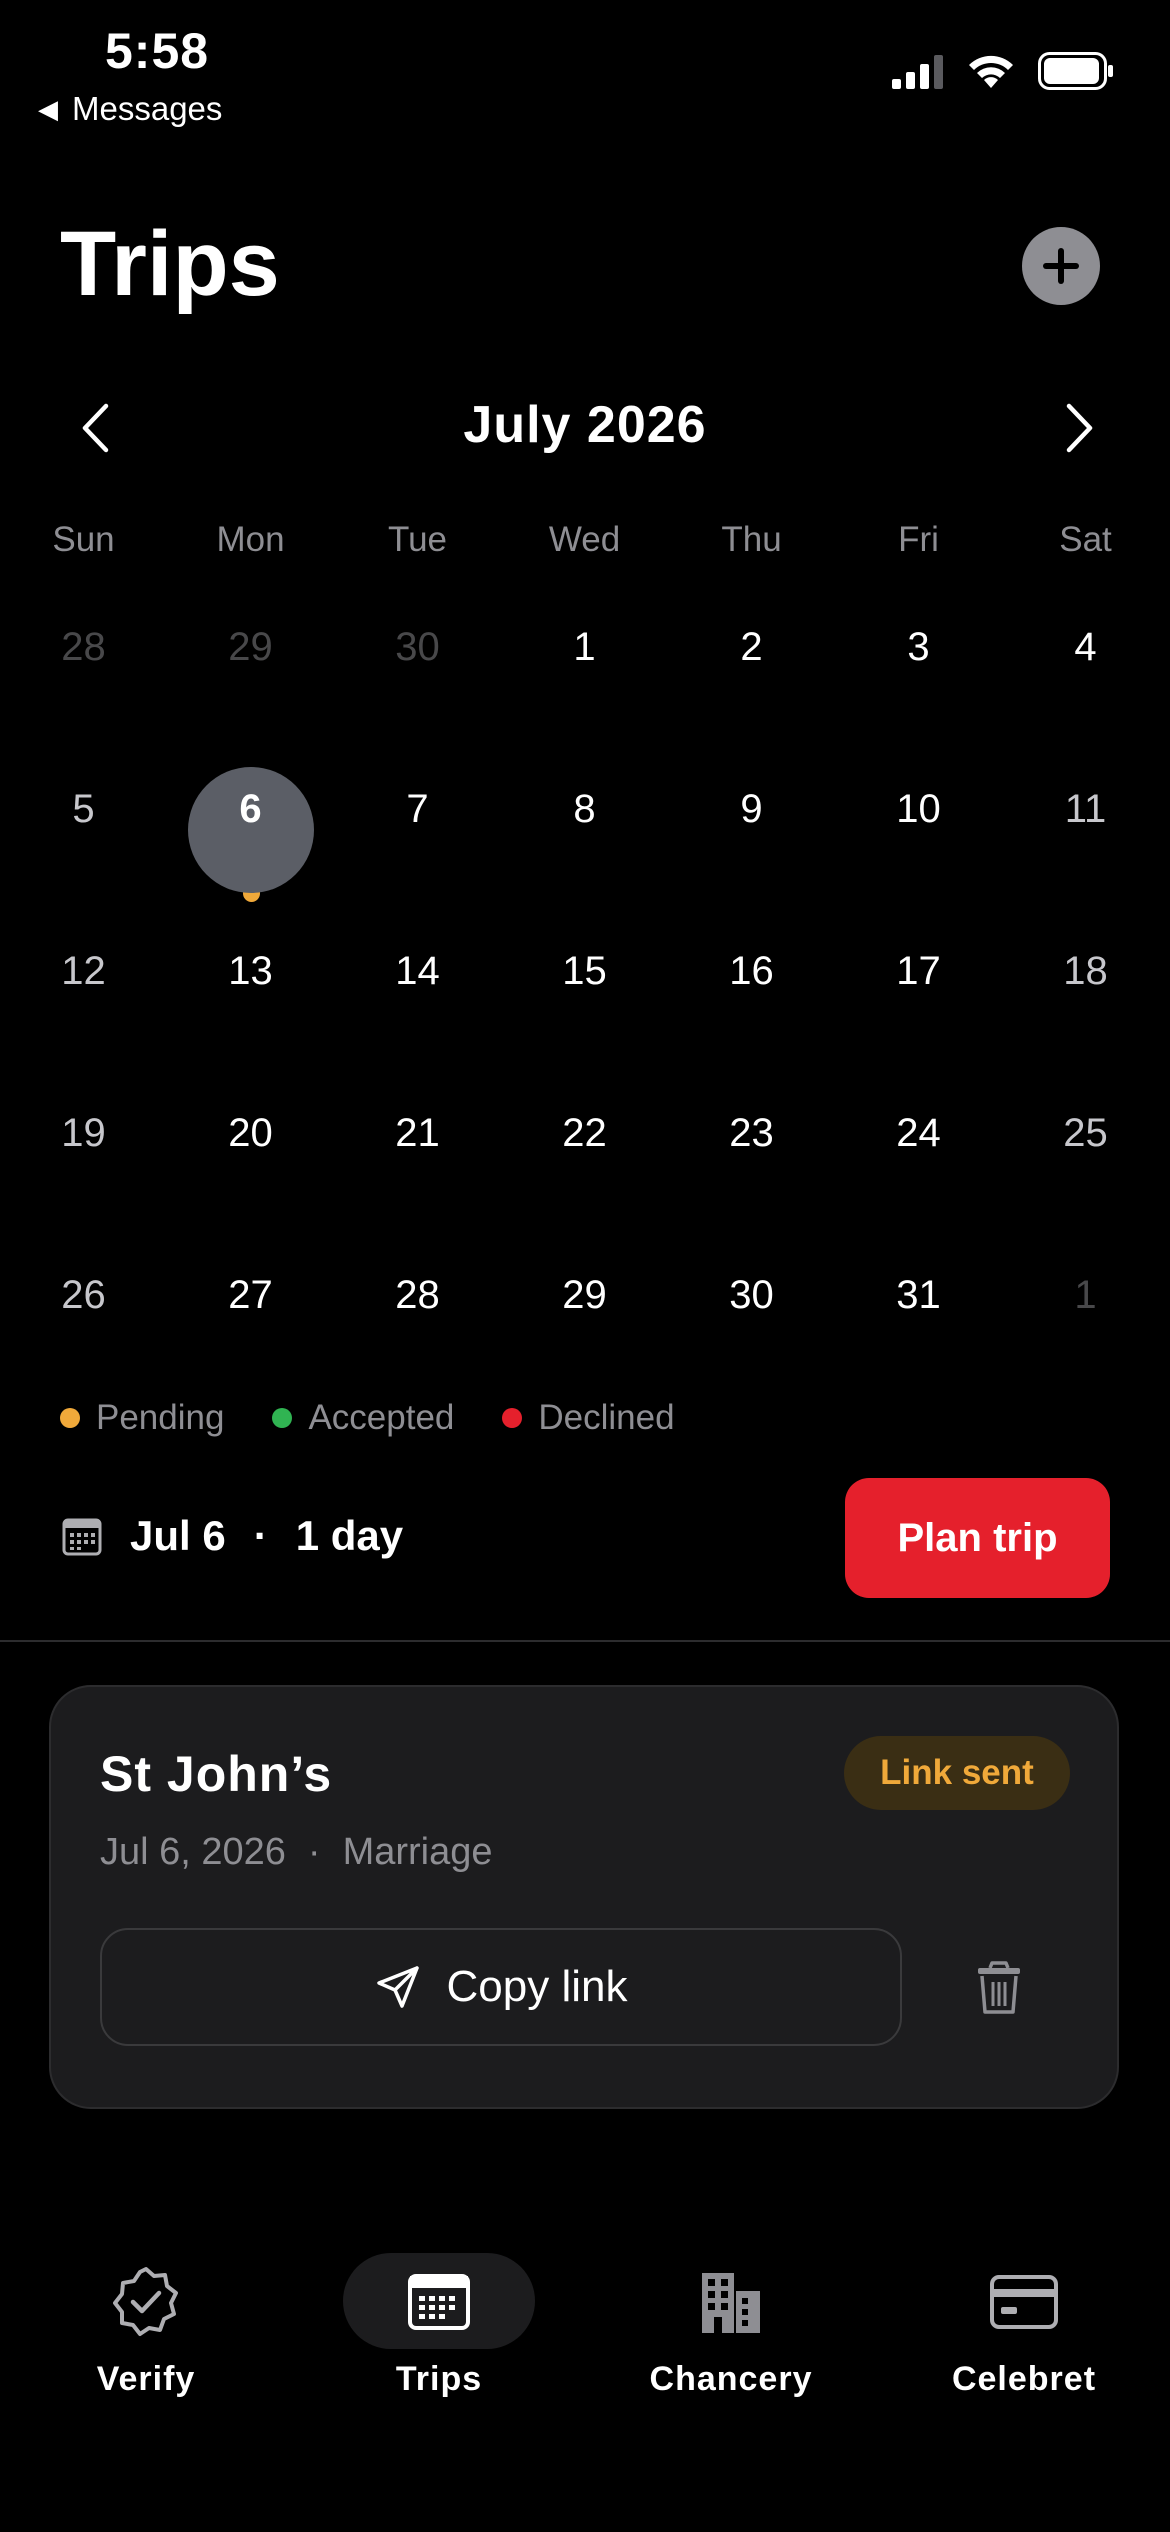  Describe the element at coordinates (751, 971) in the screenshot. I see `day-number: 16` at that location.